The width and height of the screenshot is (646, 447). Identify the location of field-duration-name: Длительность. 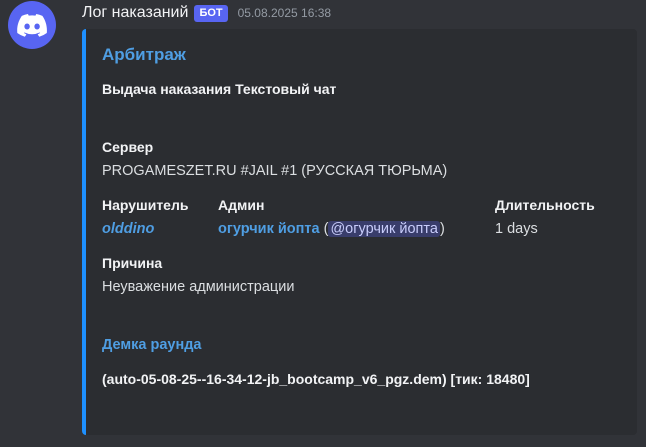
(545, 205).